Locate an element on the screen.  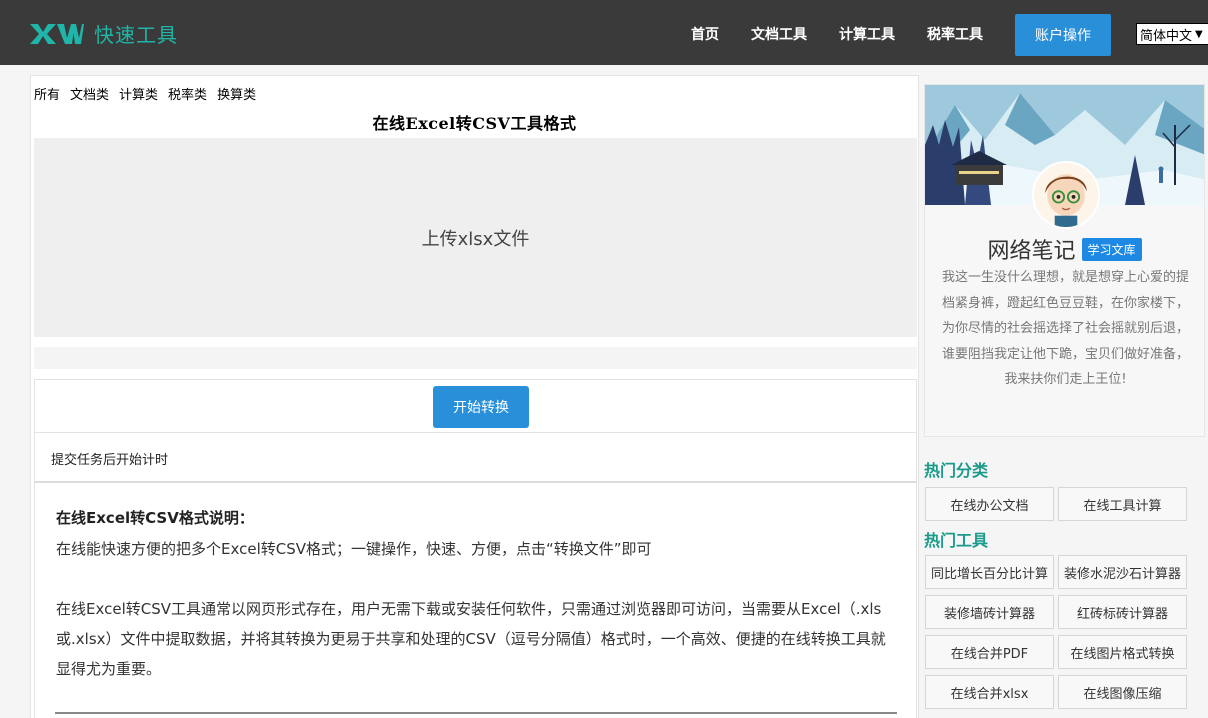
hot-category-item: 在线工具计算 is located at coordinates (1122, 504).